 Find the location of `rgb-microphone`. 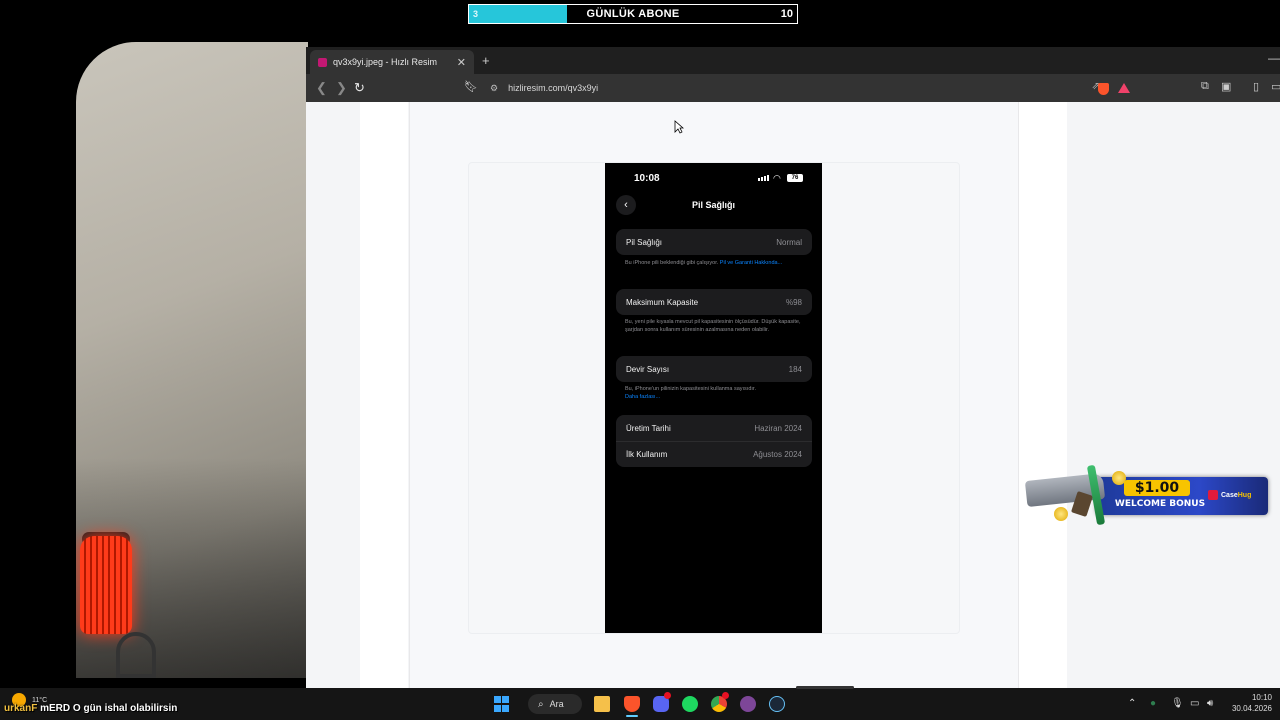

rgb-microphone is located at coordinates (106, 585).